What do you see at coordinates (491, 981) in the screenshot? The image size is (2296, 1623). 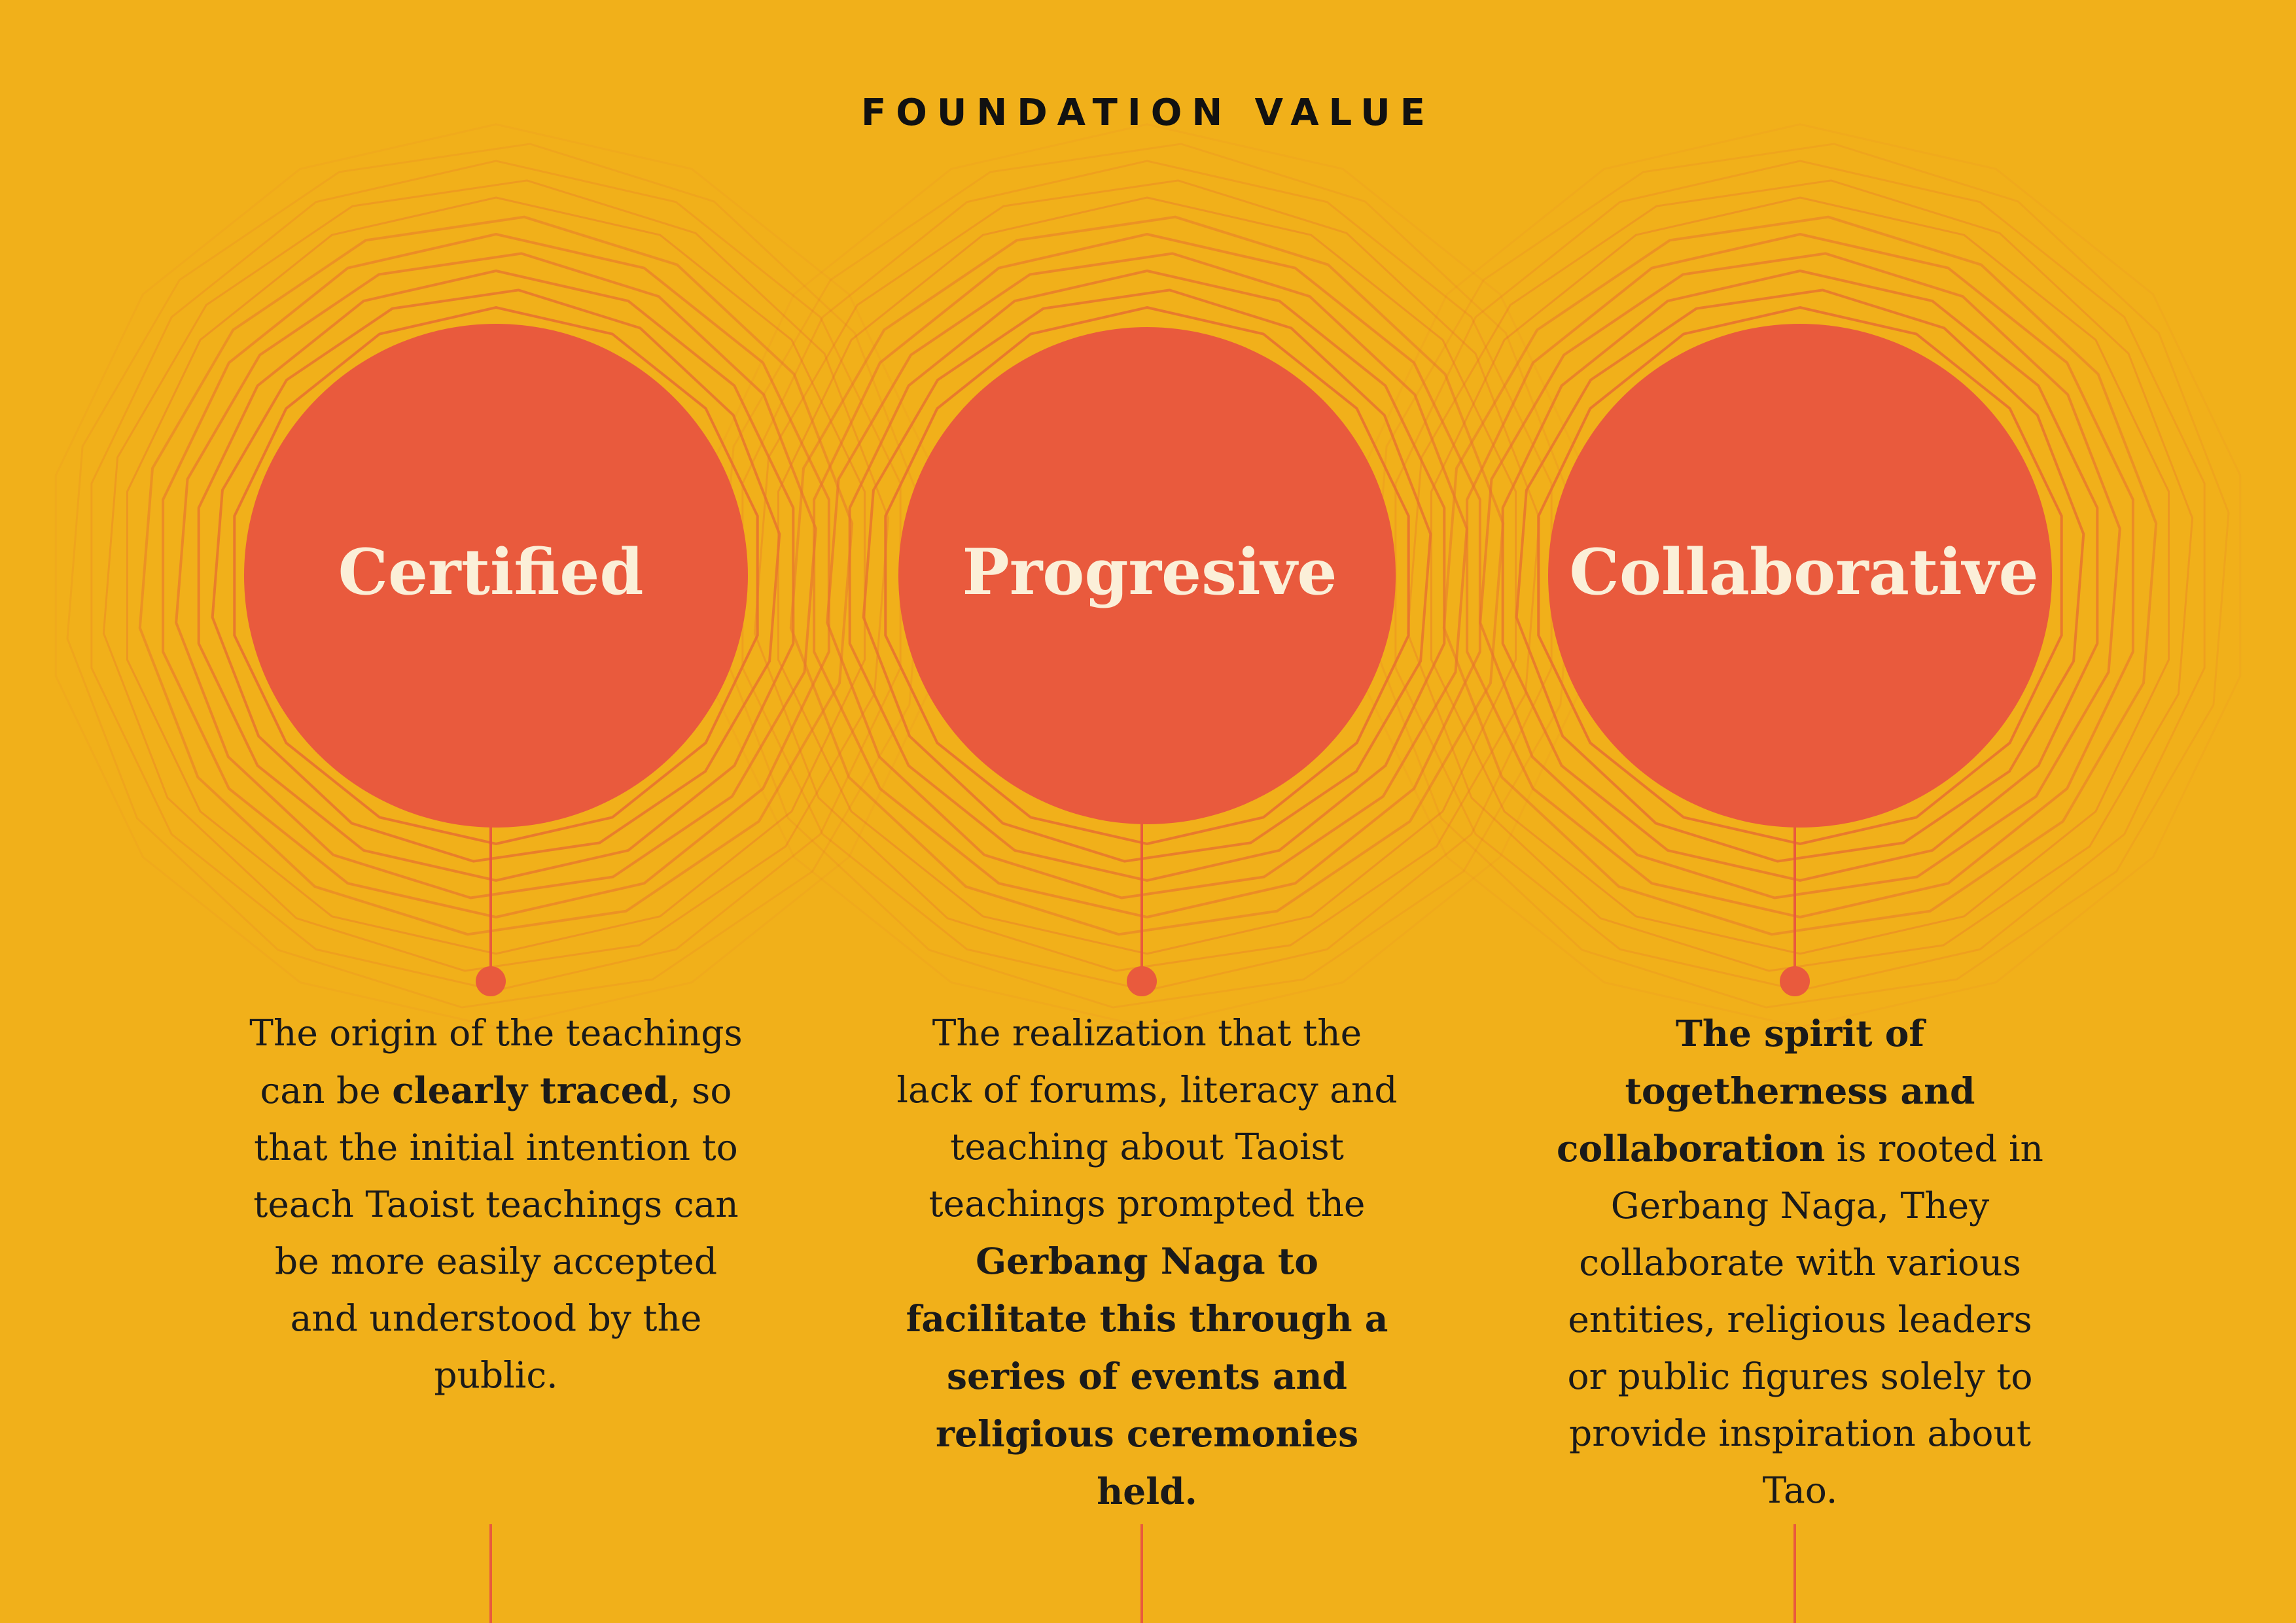 I see `connector-dot-certified` at bounding box center [491, 981].